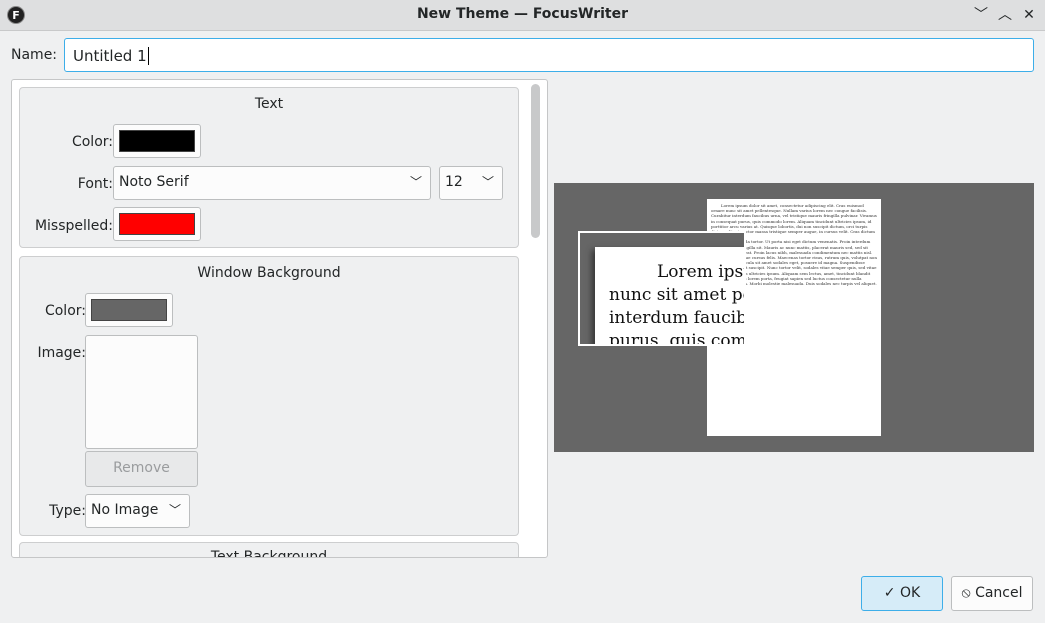 The image size is (1045, 623). I want to click on window-background-title: Window Background, so click(269, 273).